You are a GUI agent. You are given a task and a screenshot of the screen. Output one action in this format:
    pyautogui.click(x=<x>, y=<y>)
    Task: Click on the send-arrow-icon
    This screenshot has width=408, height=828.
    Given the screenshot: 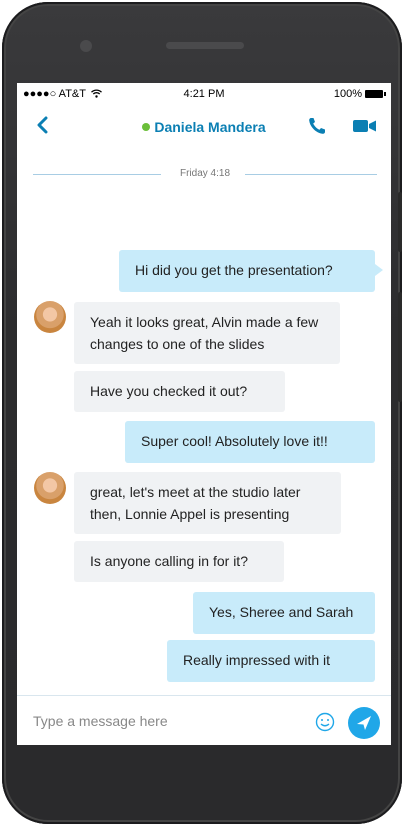 What is the action you would take?
    pyautogui.click(x=364, y=723)
    